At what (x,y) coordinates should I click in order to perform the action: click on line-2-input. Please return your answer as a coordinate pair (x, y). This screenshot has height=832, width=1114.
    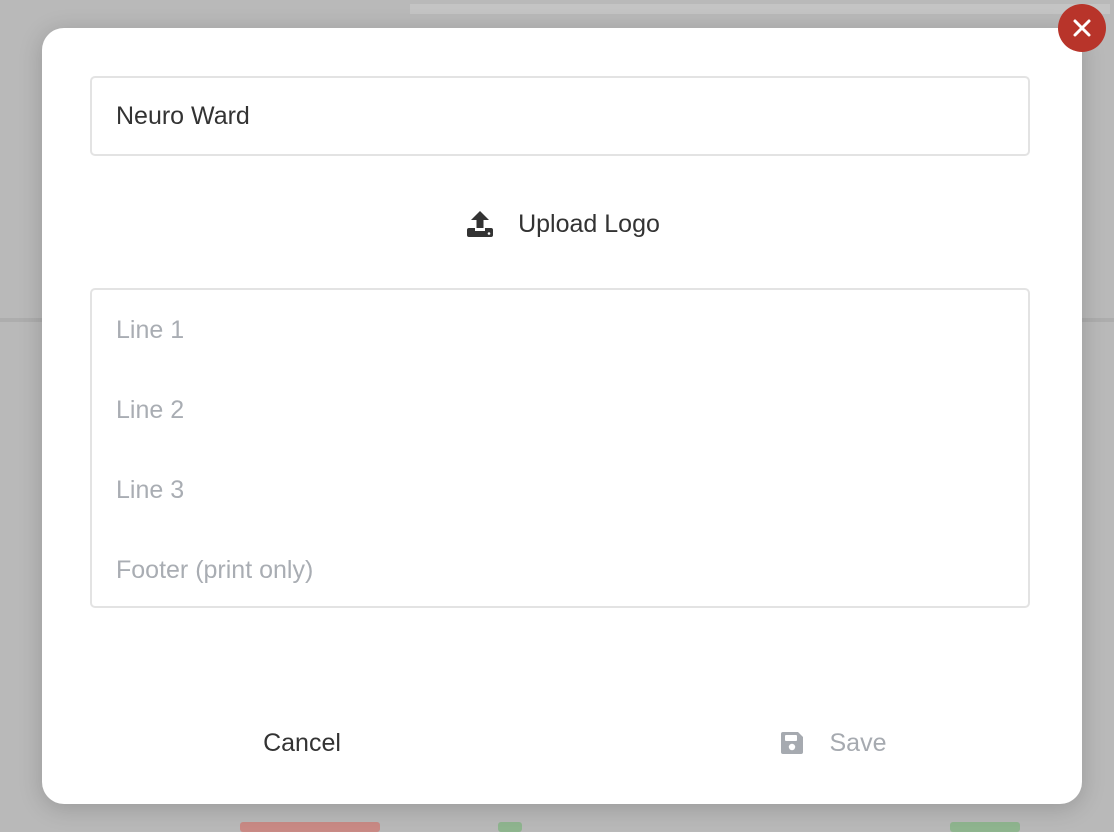
    Looking at the image, I should click on (560, 410).